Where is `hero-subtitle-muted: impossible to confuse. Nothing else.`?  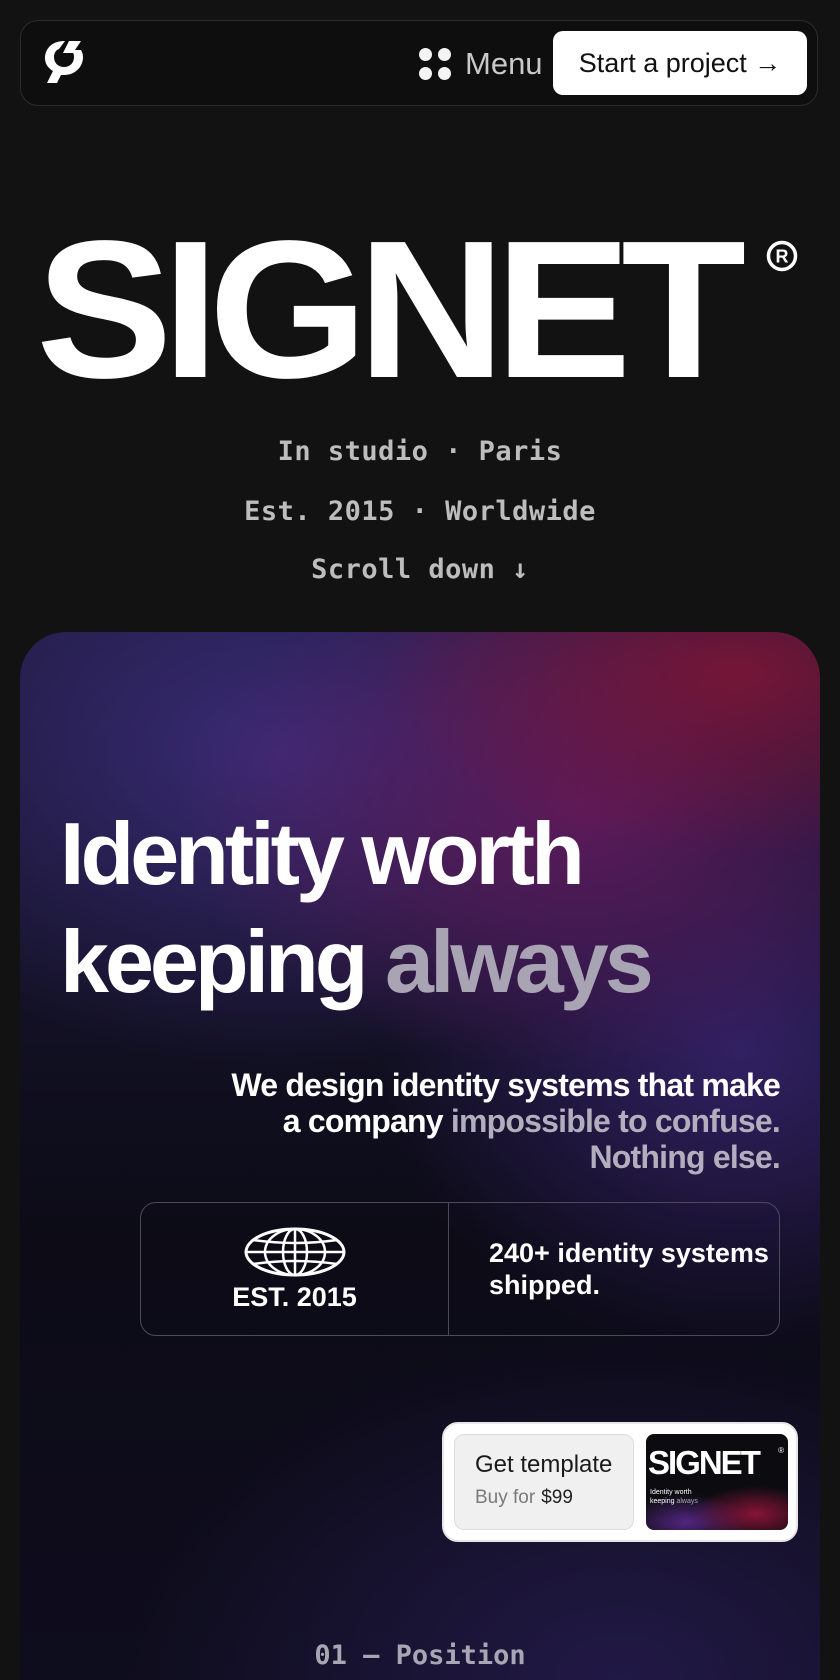 hero-subtitle-muted: impossible to confuse. Nothing else. is located at coordinates (615, 1139).